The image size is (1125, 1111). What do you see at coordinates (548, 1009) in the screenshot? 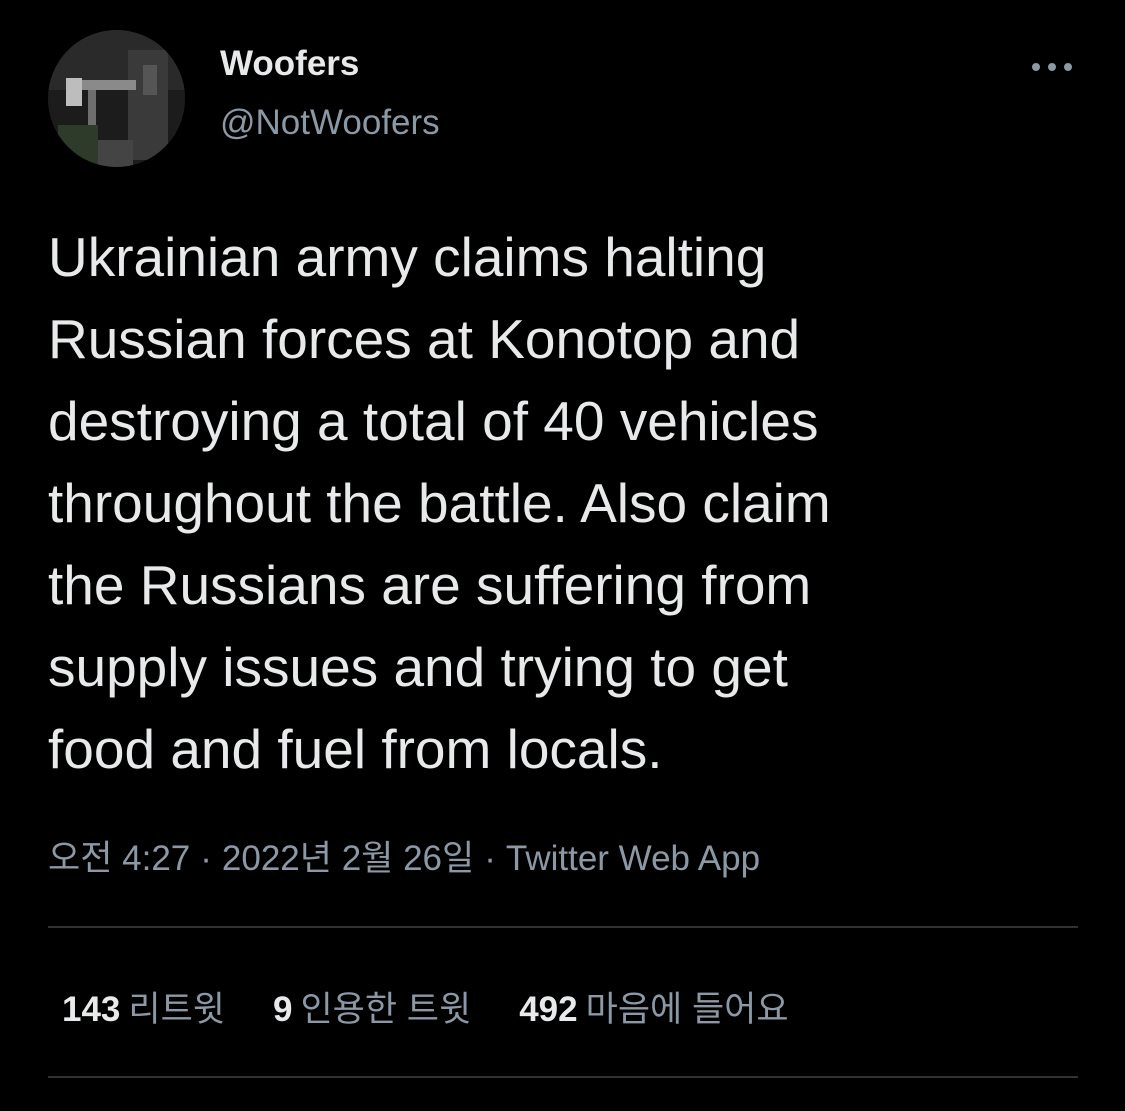
I see `like-count: 492` at bounding box center [548, 1009].